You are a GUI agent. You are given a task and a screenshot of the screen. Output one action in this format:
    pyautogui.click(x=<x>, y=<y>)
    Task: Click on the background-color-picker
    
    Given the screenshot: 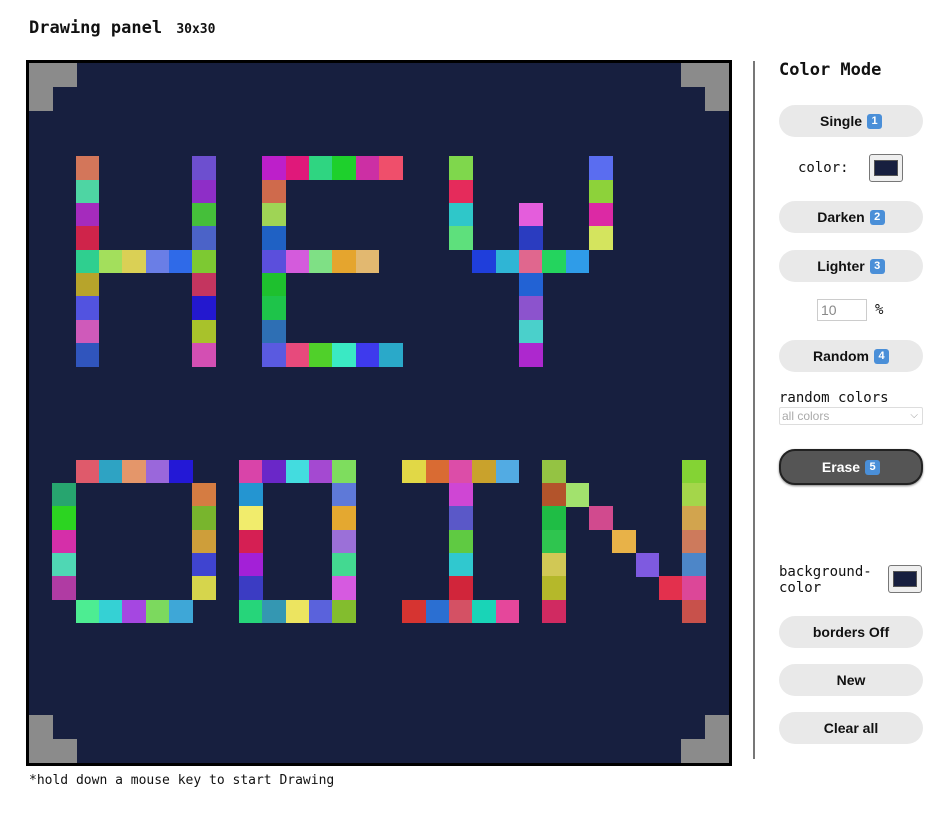 What is the action you would take?
    pyautogui.click(x=905, y=579)
    